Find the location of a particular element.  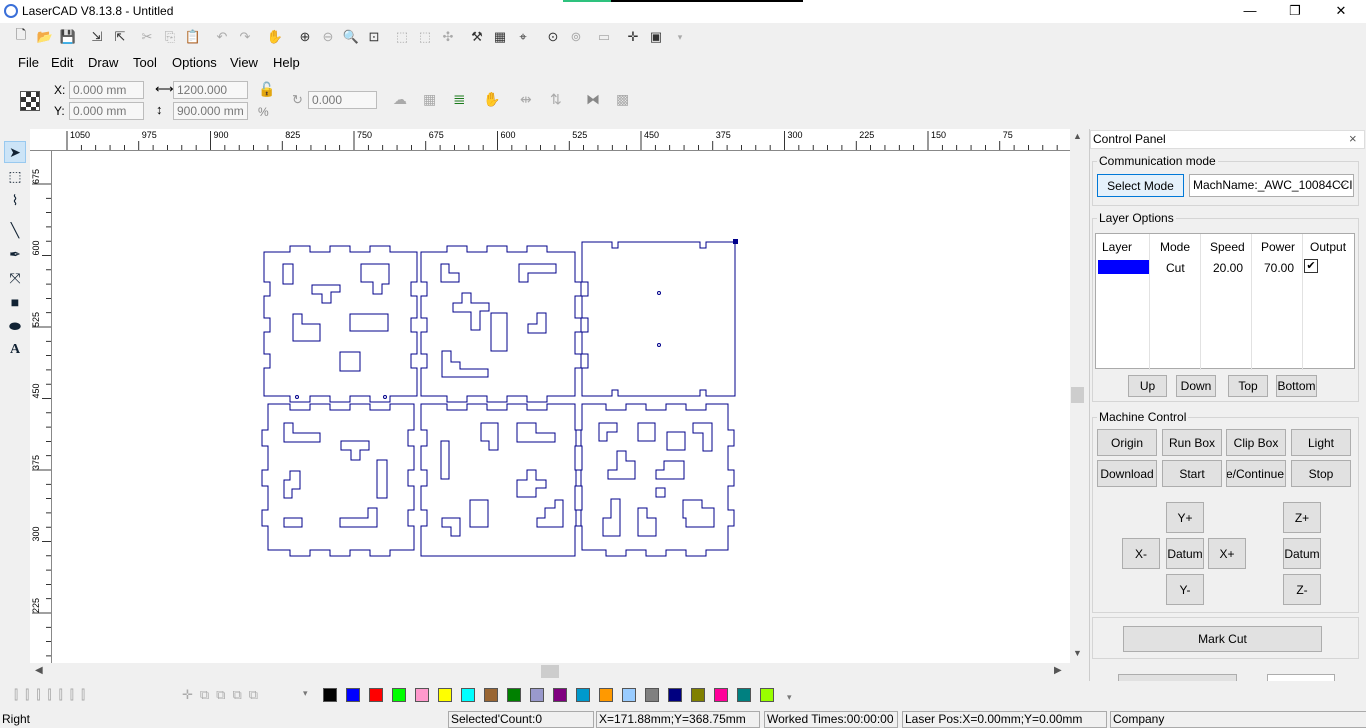

toolbar-overflow-icon: ▾ is located at coordinates (680, 37).